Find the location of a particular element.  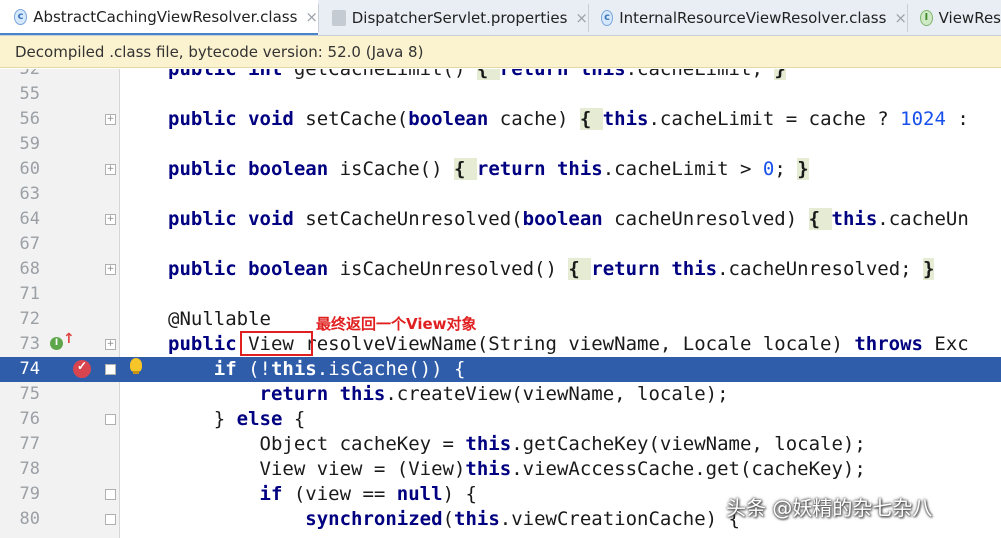

line-number: 71 is located at coordinates (20, 294).